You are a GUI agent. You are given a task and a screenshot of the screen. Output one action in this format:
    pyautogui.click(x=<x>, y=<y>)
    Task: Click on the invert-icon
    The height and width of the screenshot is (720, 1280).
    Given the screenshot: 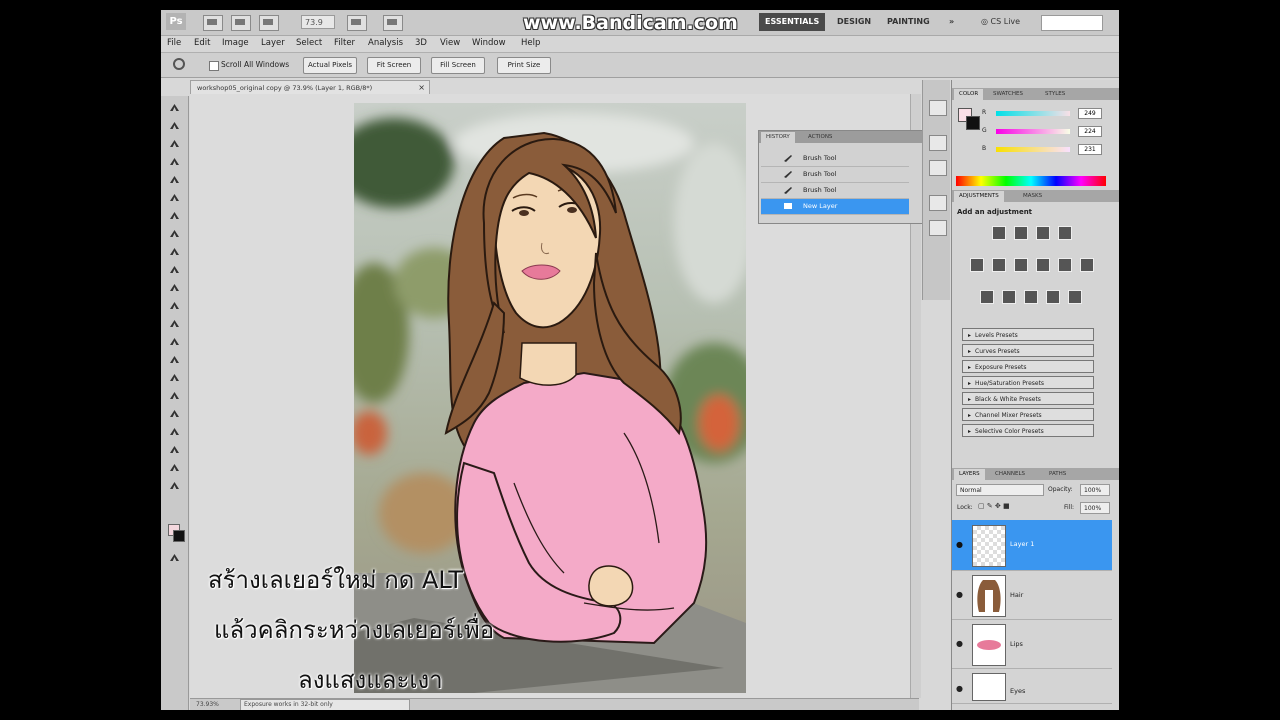 What is the action you would take?
    pyautogui.click(x=987, y=297)
    